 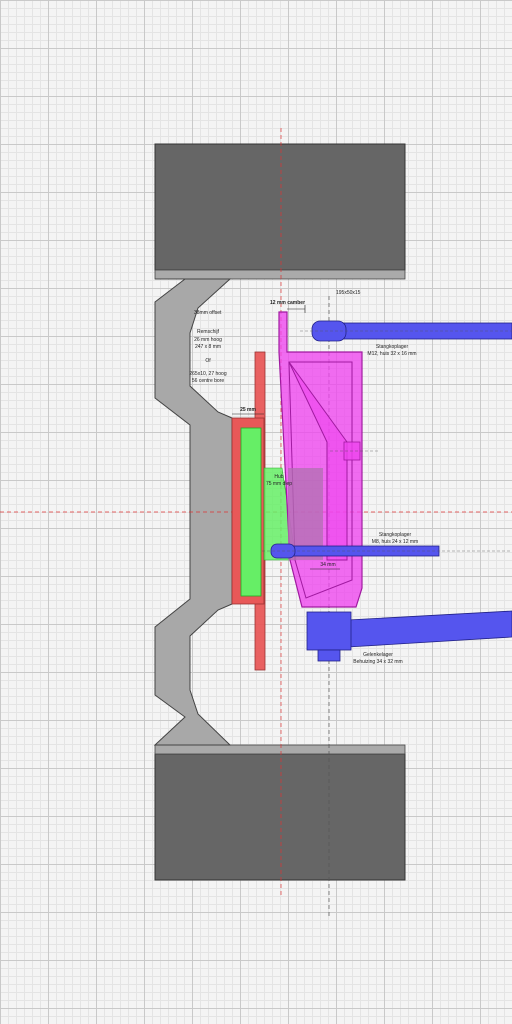 What do you see at coordinates (377, 662) in the screenshot?
I see `bearing-bottom-spec: Behuizing 34 x 32 mm` at bounding box center [377, 662].